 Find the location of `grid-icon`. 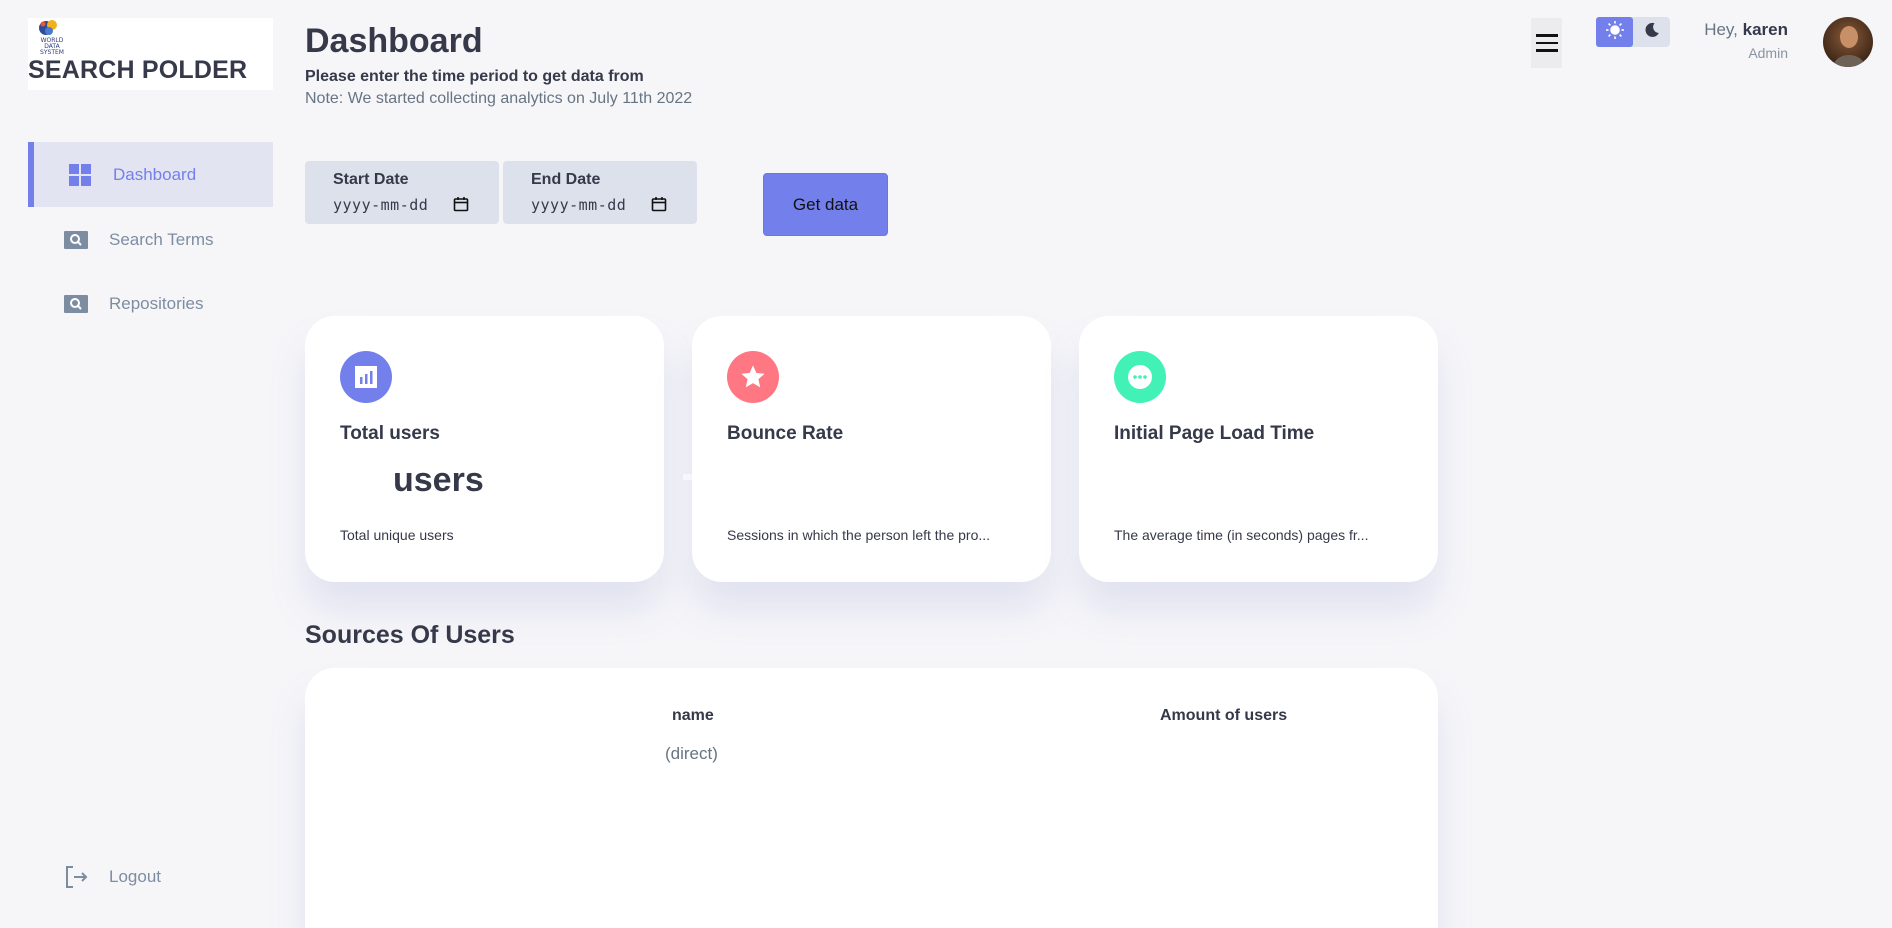

grid-icon is located at coordinates (80, 175).